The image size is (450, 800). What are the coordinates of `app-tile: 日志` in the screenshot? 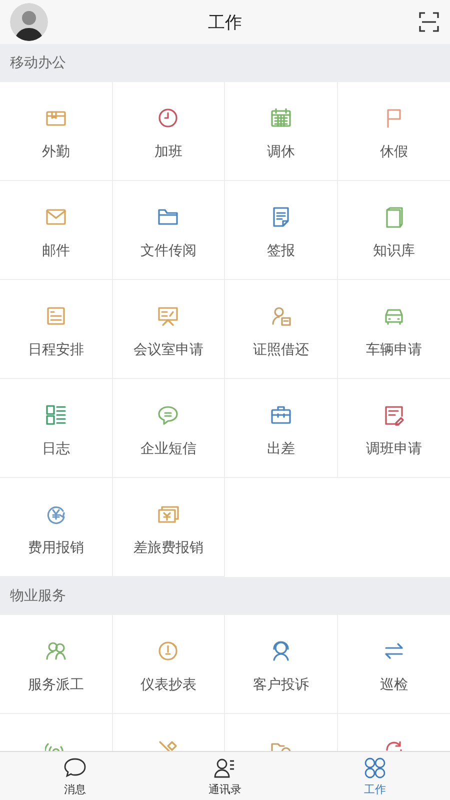 It's located at (56, 428).